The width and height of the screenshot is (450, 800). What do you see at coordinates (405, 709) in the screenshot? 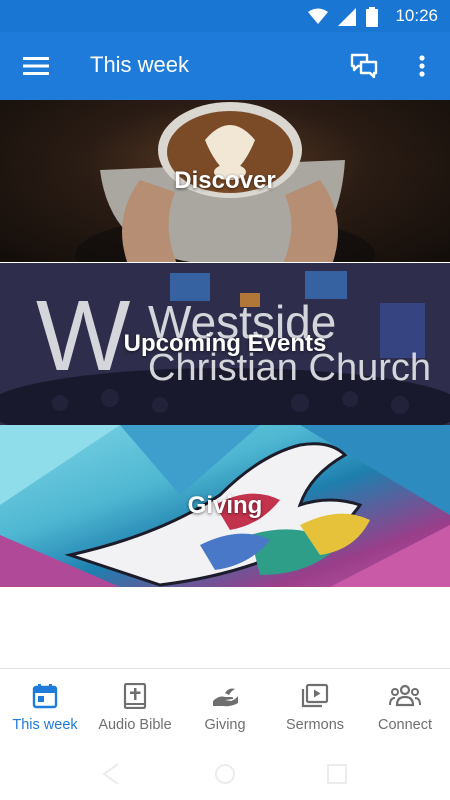
I see `nav-connect: Connect` at bounding box center [405, 709].